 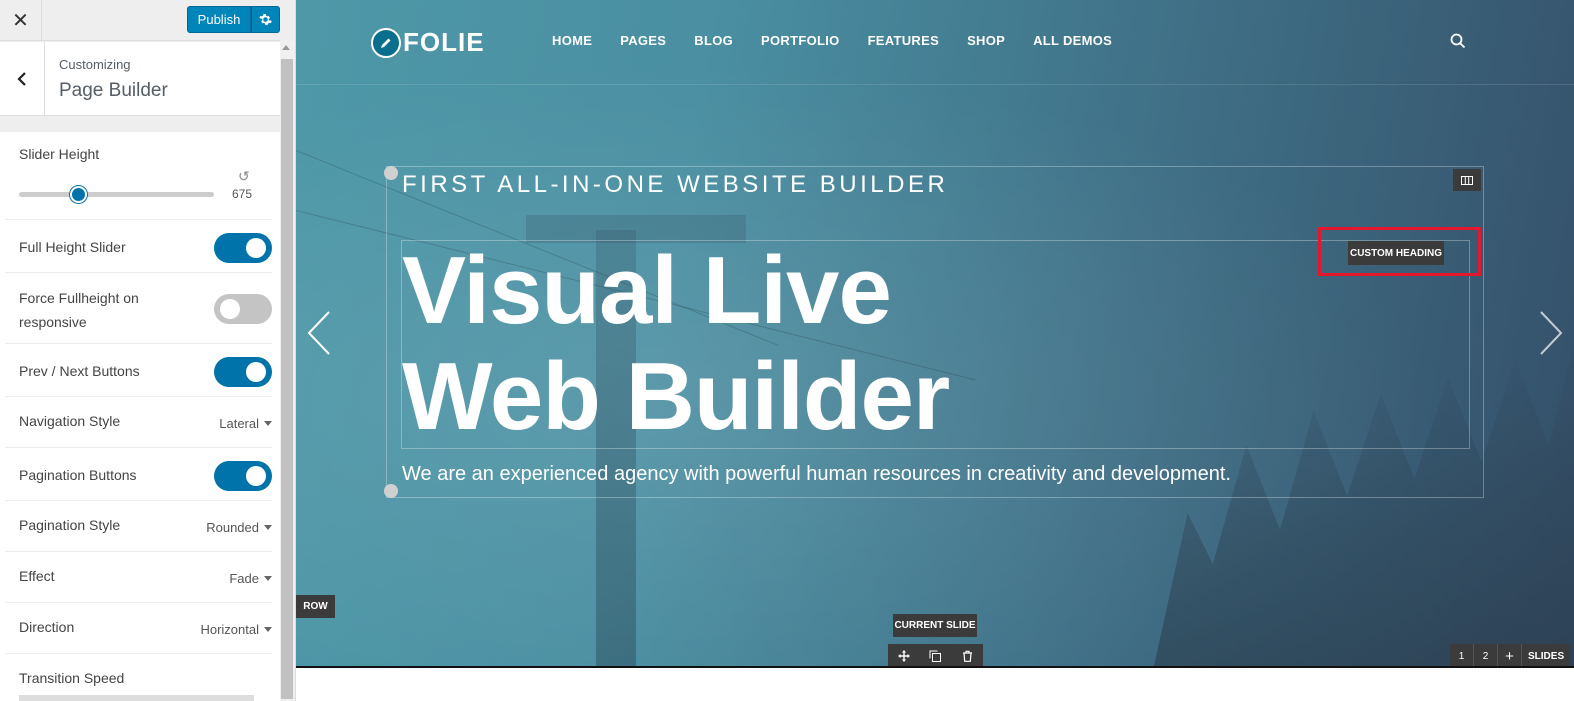 I want to click on slide-toolbar, so click(x=935, y=655).